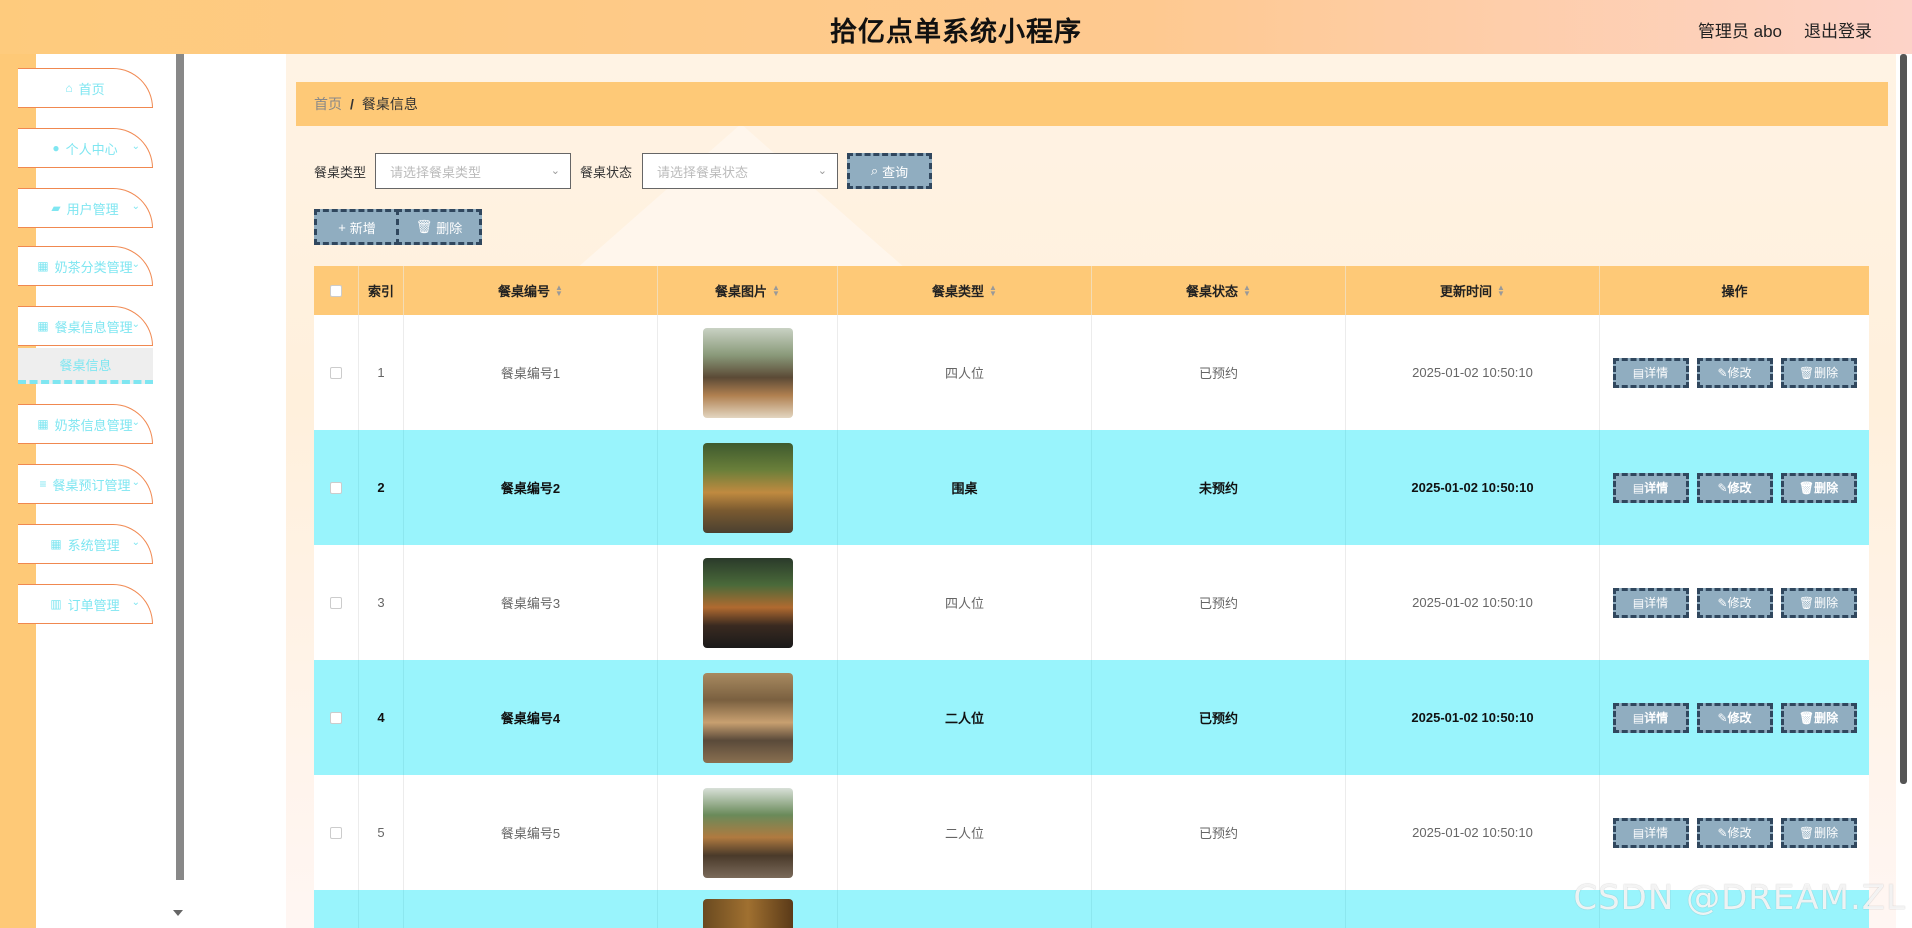 The height and width of the screenshot is (928, 1912). I want to click on header-label: 餐桌编号, so click(524, 291).